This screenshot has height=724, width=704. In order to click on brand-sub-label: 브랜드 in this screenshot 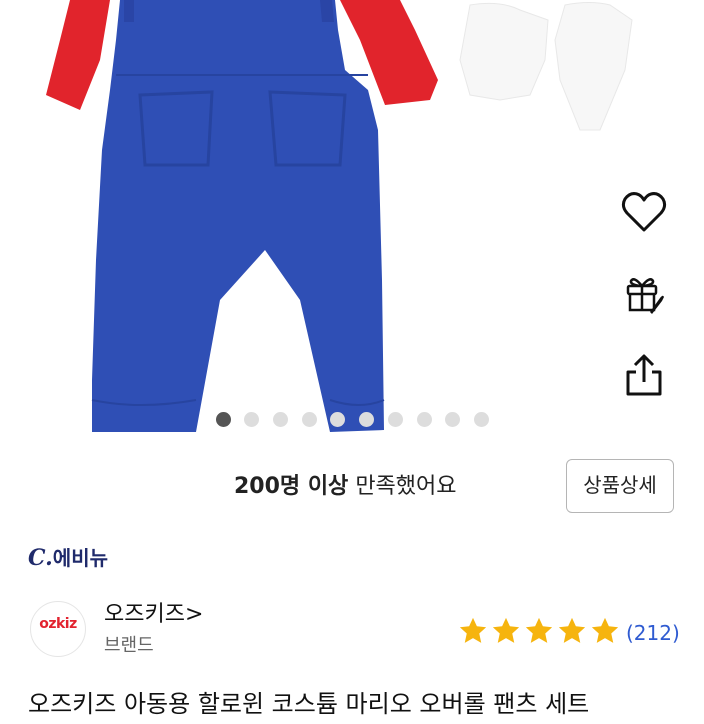, I will do `click(129, 645)`.